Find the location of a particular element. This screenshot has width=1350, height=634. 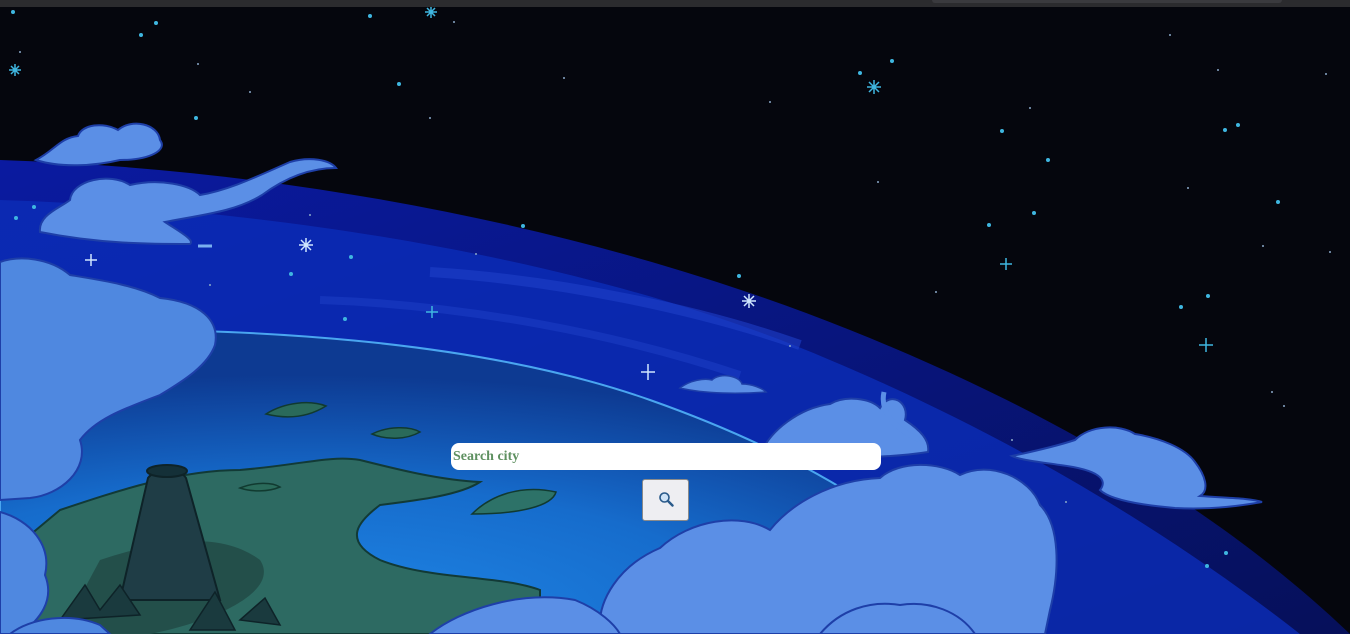

search-button is located at coordinates (665, 500).